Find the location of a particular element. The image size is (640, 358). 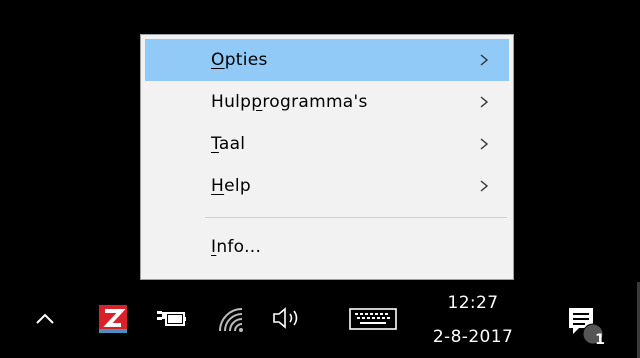

show-hidden-icons-button is located at coordinates (45, 319).